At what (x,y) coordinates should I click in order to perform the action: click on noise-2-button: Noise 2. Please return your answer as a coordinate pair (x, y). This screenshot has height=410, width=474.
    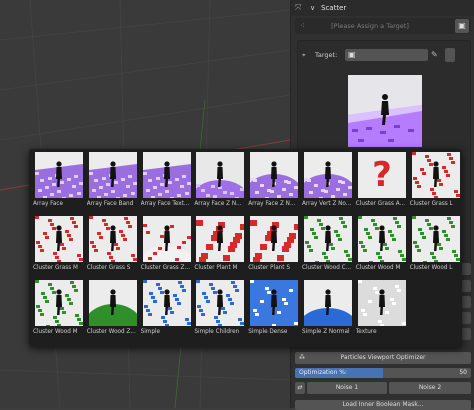
    Looking at the image, I should click on (430, 388).